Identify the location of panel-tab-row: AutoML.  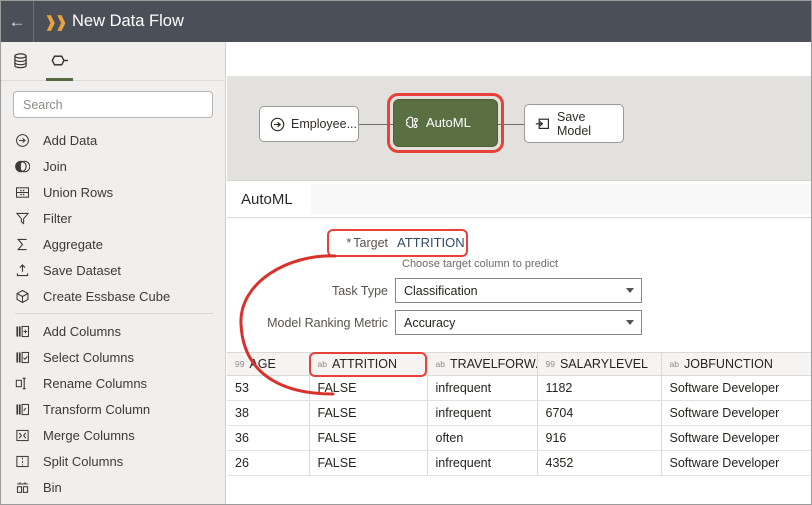
(519, 199).